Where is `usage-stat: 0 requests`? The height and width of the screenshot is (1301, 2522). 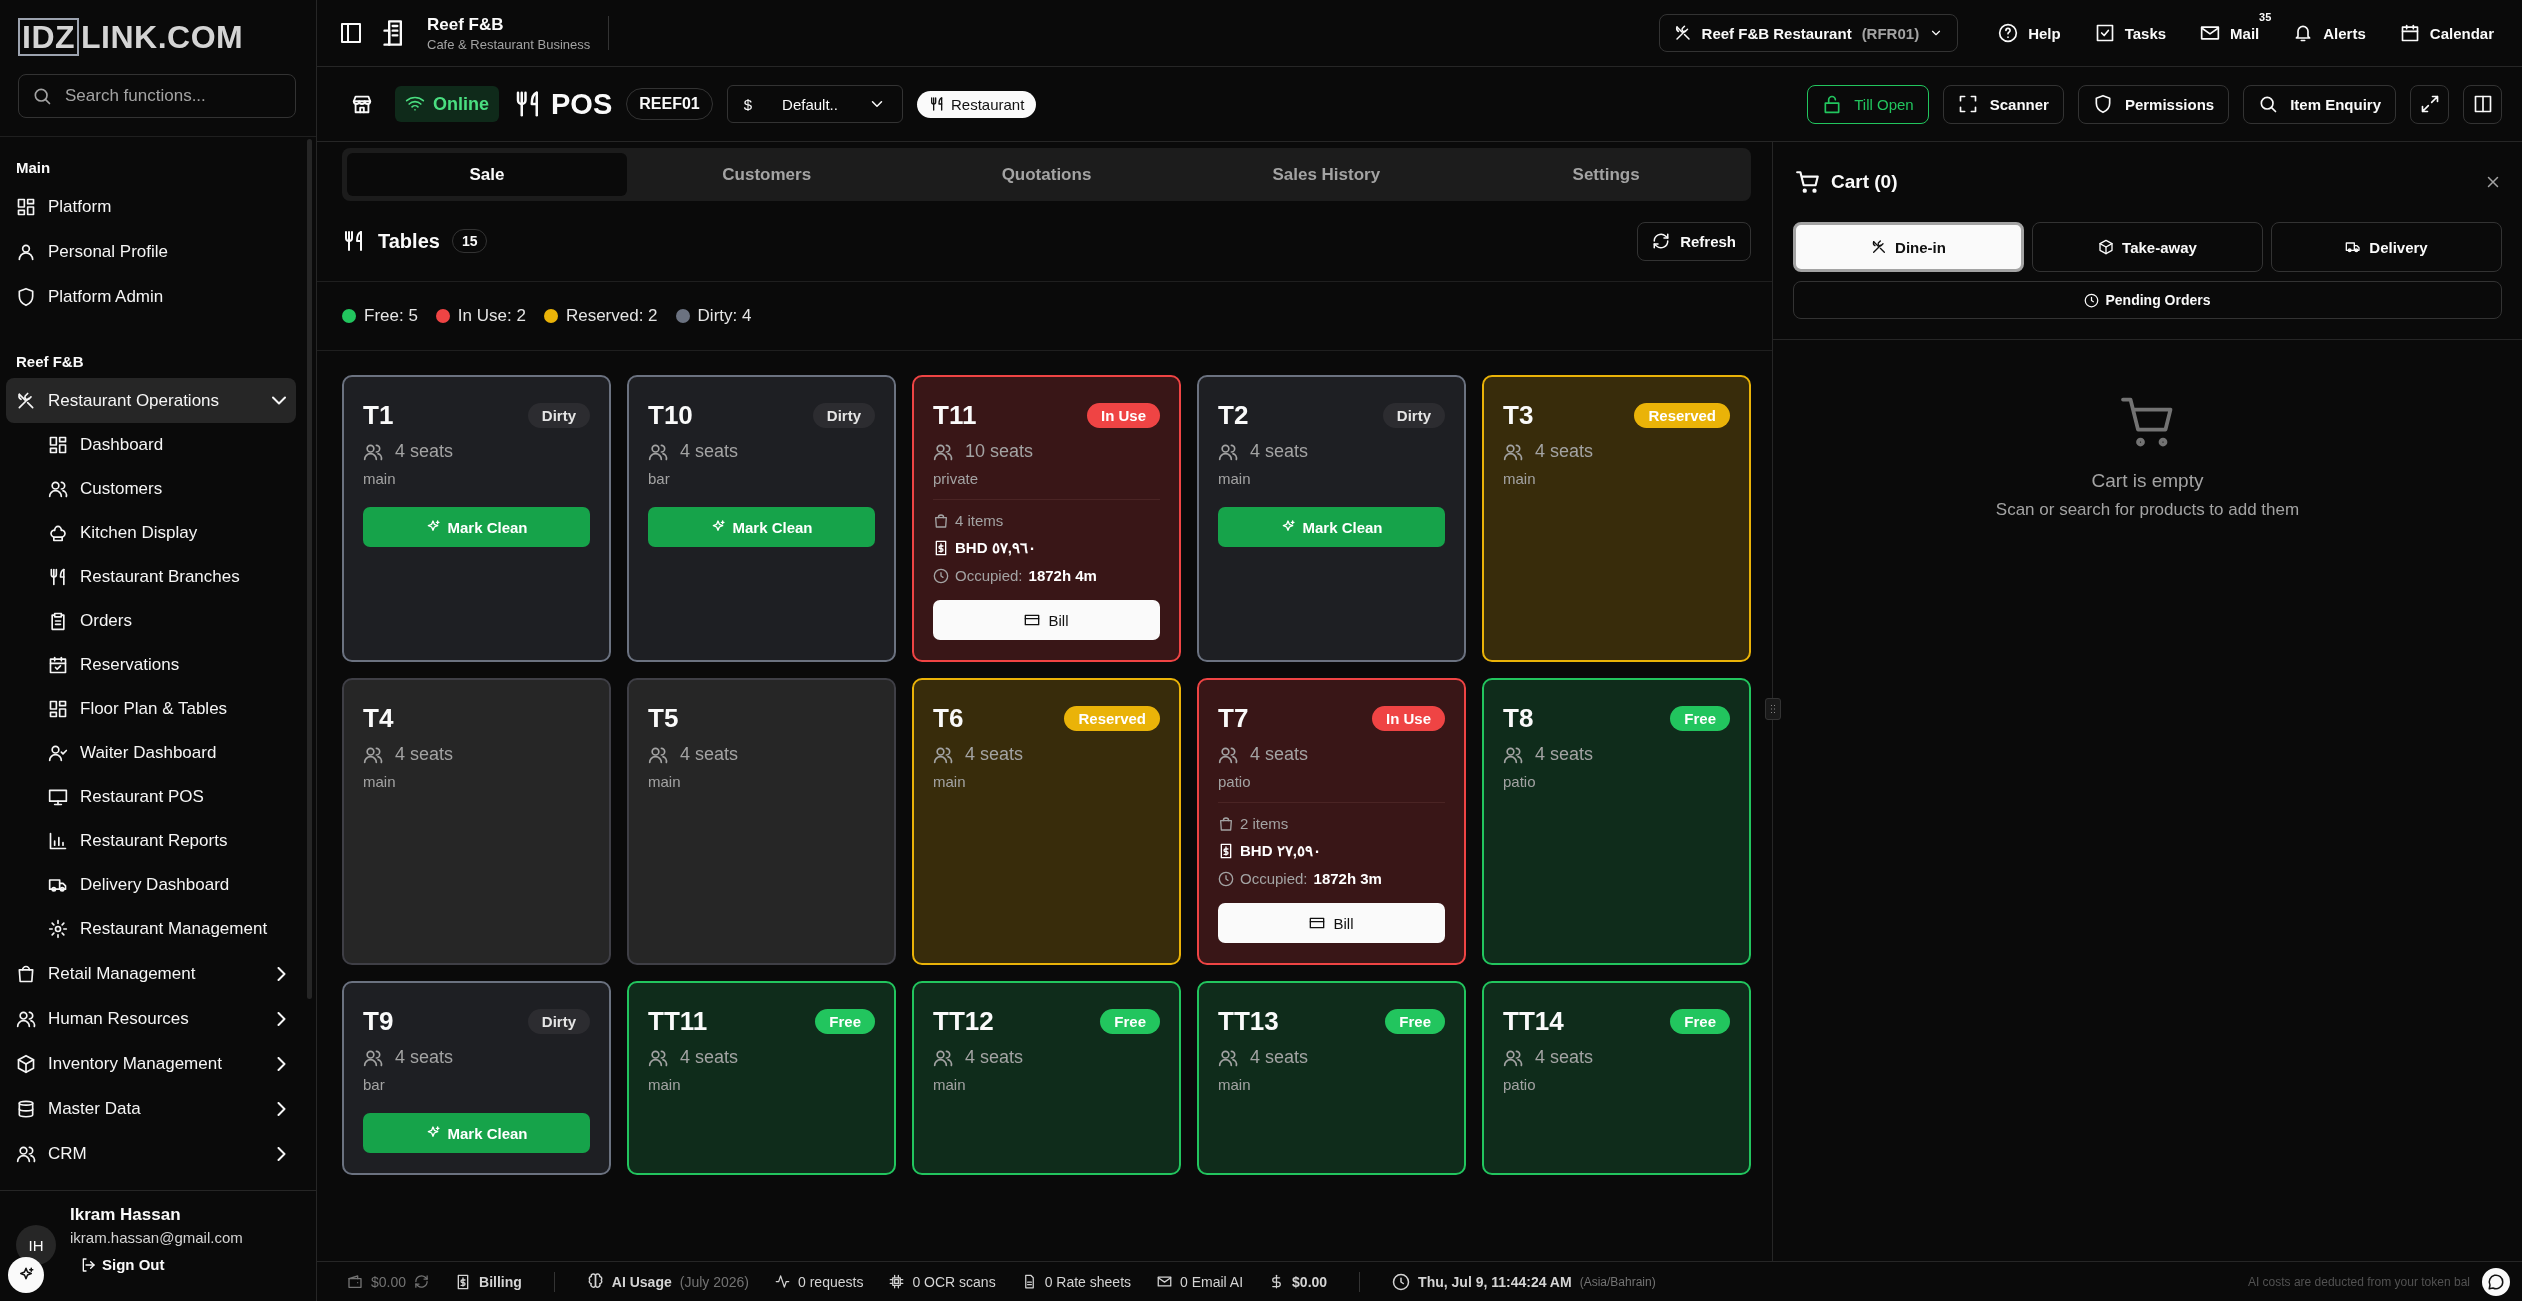 usage-stat: 0 requests is located at coordinates (831, 1281).